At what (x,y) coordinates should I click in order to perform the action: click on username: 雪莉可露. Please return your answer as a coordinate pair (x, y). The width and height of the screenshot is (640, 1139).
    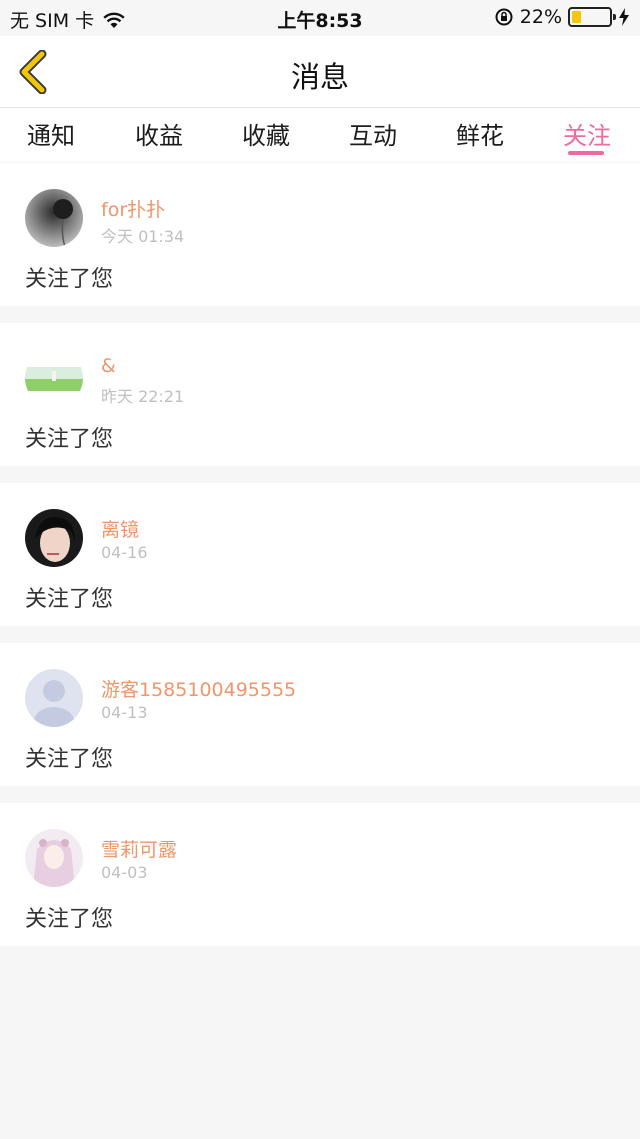
    Looking at the image, I should click on (139, 848).